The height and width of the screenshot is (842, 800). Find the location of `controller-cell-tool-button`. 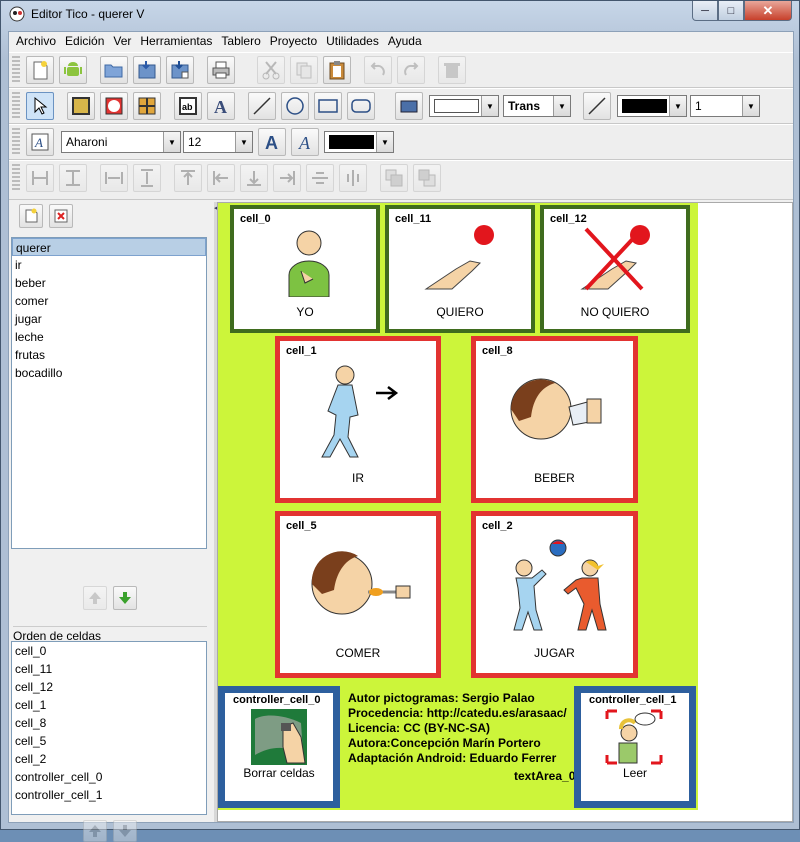

controller-cell-tool-button is located at coordinates (114, 106).